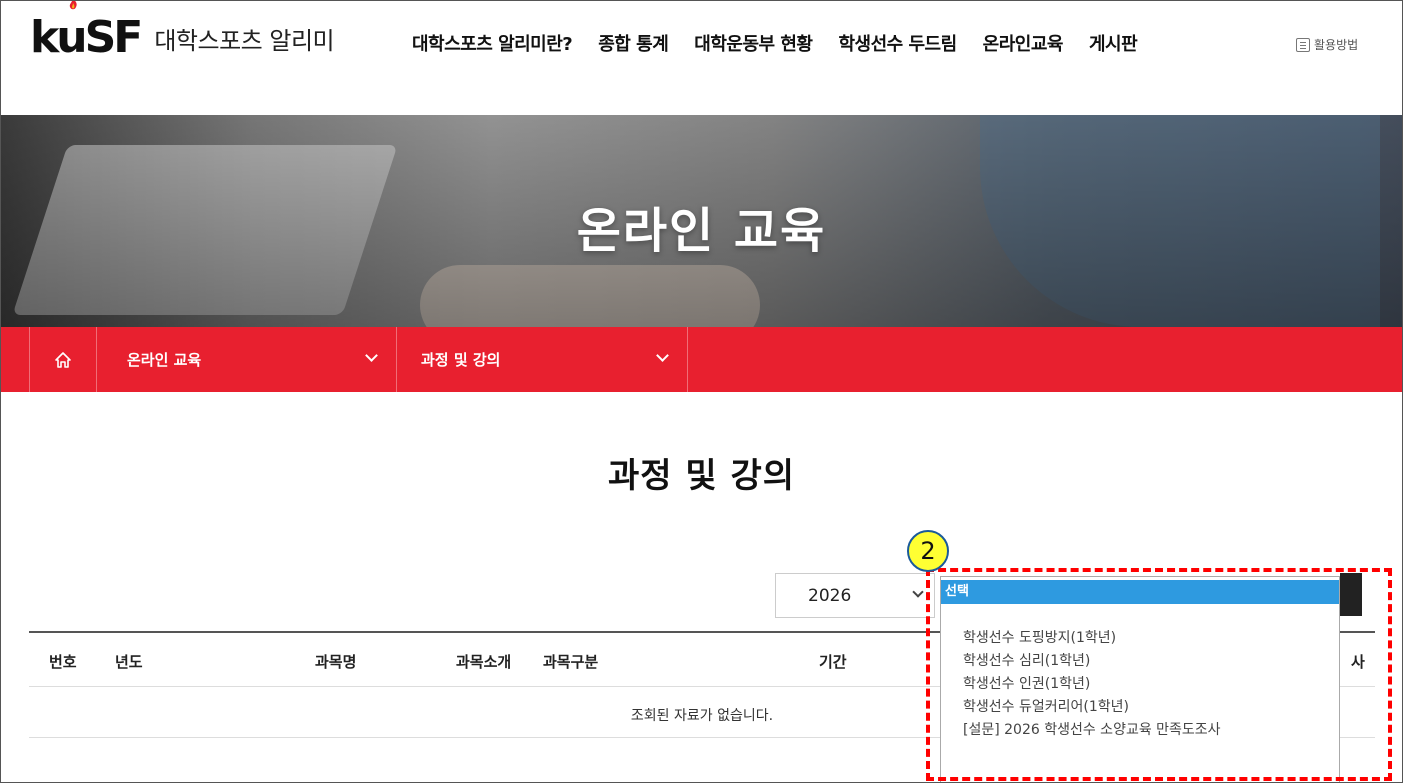 Image resolution: width=1403 pixels, height=783 pixels. Describe the element at coordinates (928, 551) in the screenshot. I see `annotation-step-number: 2` at that location.